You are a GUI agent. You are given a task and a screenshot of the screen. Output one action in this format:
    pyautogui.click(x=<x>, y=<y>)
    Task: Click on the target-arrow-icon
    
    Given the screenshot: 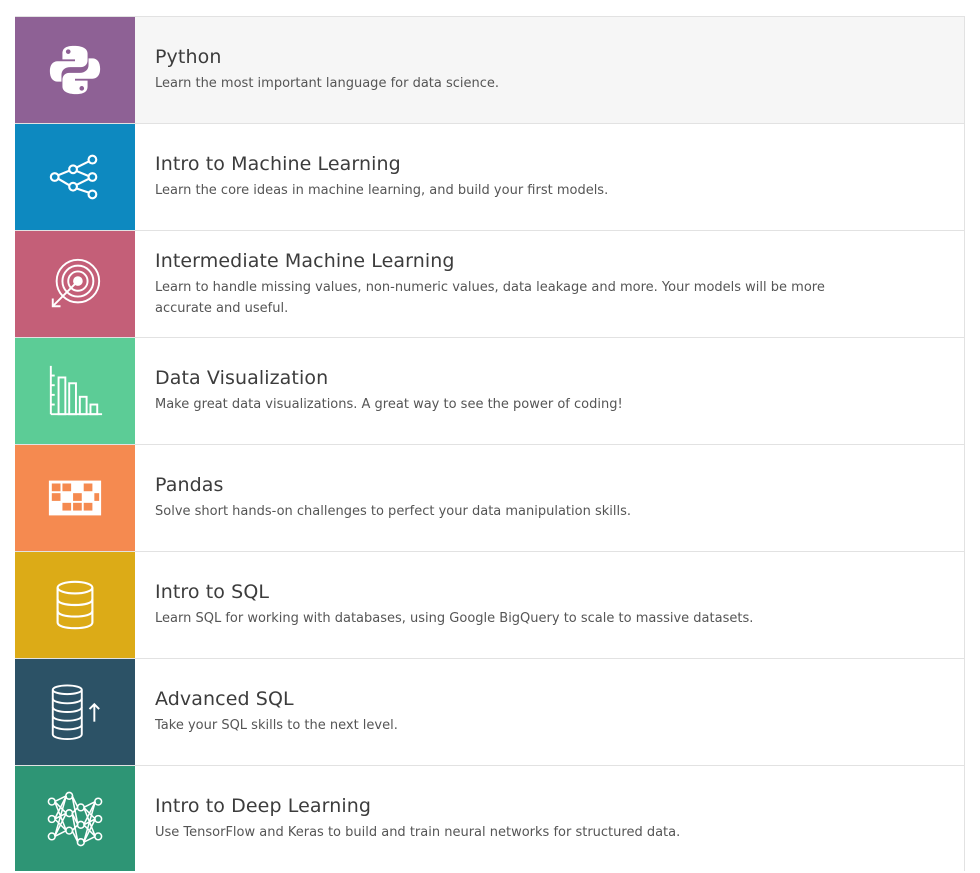 What is the action you would take?
    pyautogui.click(x=76, y=283)
    